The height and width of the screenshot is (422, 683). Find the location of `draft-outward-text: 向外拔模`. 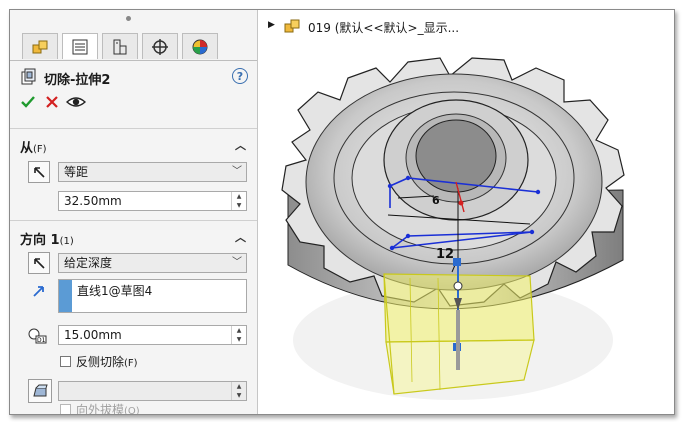

draft-outward-text: 向外拔模 is located at coordinates (100, 408).